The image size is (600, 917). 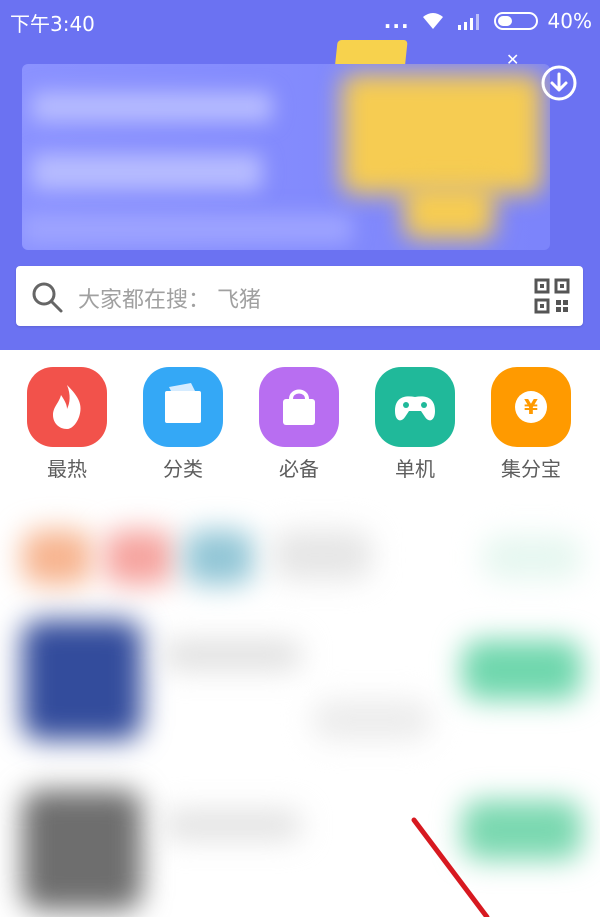 What do you see at coordinates (169, 300) in the screenshot?
I see `search-placeholder: 大家都在搜： 飞猪` at bounding box center [169, 300].